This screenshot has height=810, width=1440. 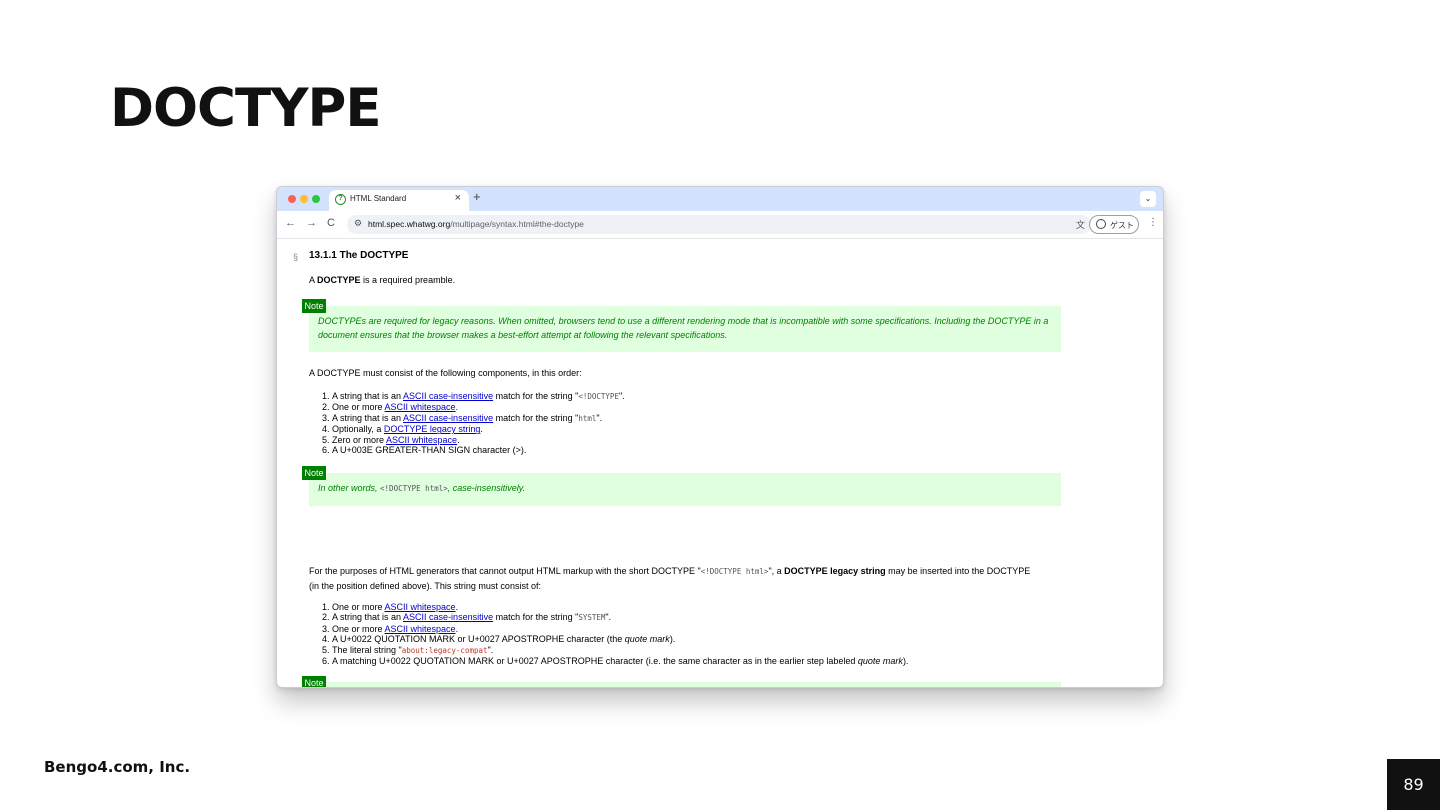 What do you see at coordinates (349, 488) in the screenshot?
I see `text: In other words,` at bounding box center [349, 488].